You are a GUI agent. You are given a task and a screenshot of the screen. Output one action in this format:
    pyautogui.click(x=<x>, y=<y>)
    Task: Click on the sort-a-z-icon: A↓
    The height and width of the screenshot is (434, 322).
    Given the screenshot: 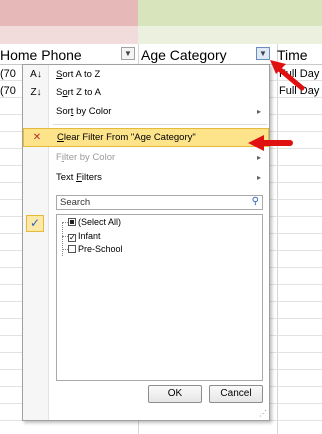 What is the action you would take?
    pyautogui.click(x=36, y=74)
    